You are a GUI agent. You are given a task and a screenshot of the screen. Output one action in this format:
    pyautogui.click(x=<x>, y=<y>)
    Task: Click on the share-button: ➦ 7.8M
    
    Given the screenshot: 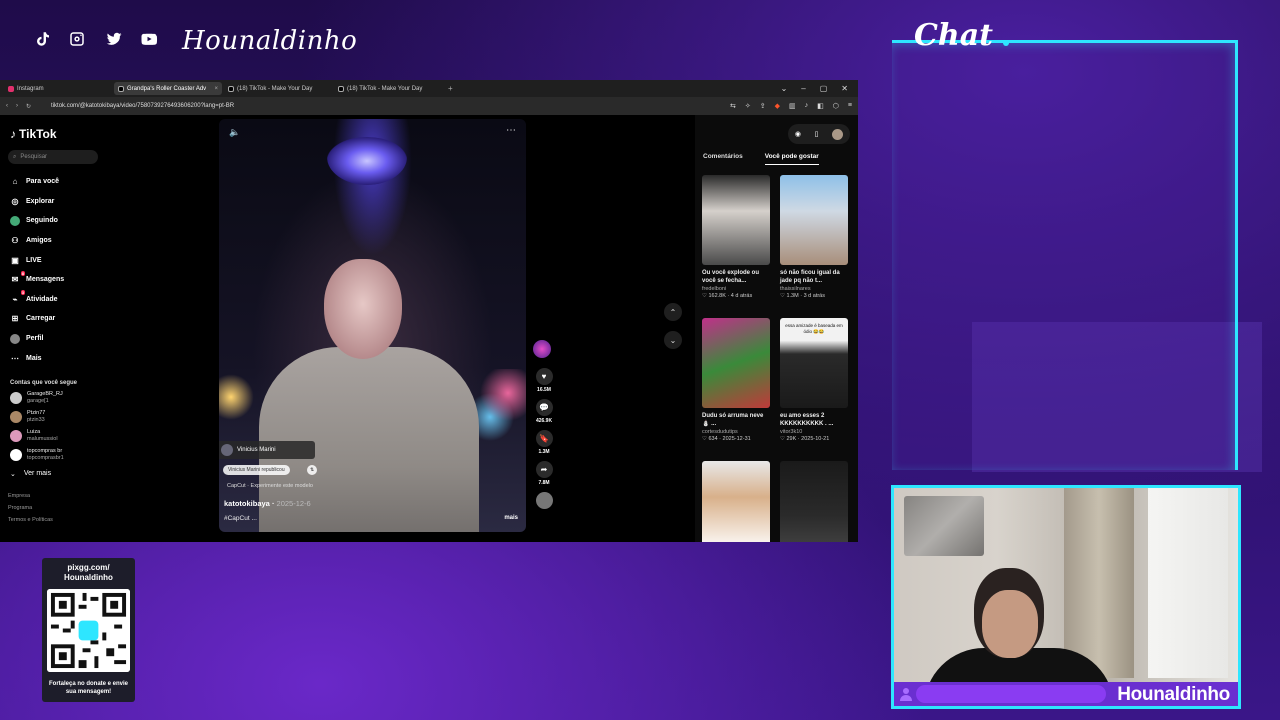 What is the action you would take?
    pyautogui.click(x=544, y=473)
    